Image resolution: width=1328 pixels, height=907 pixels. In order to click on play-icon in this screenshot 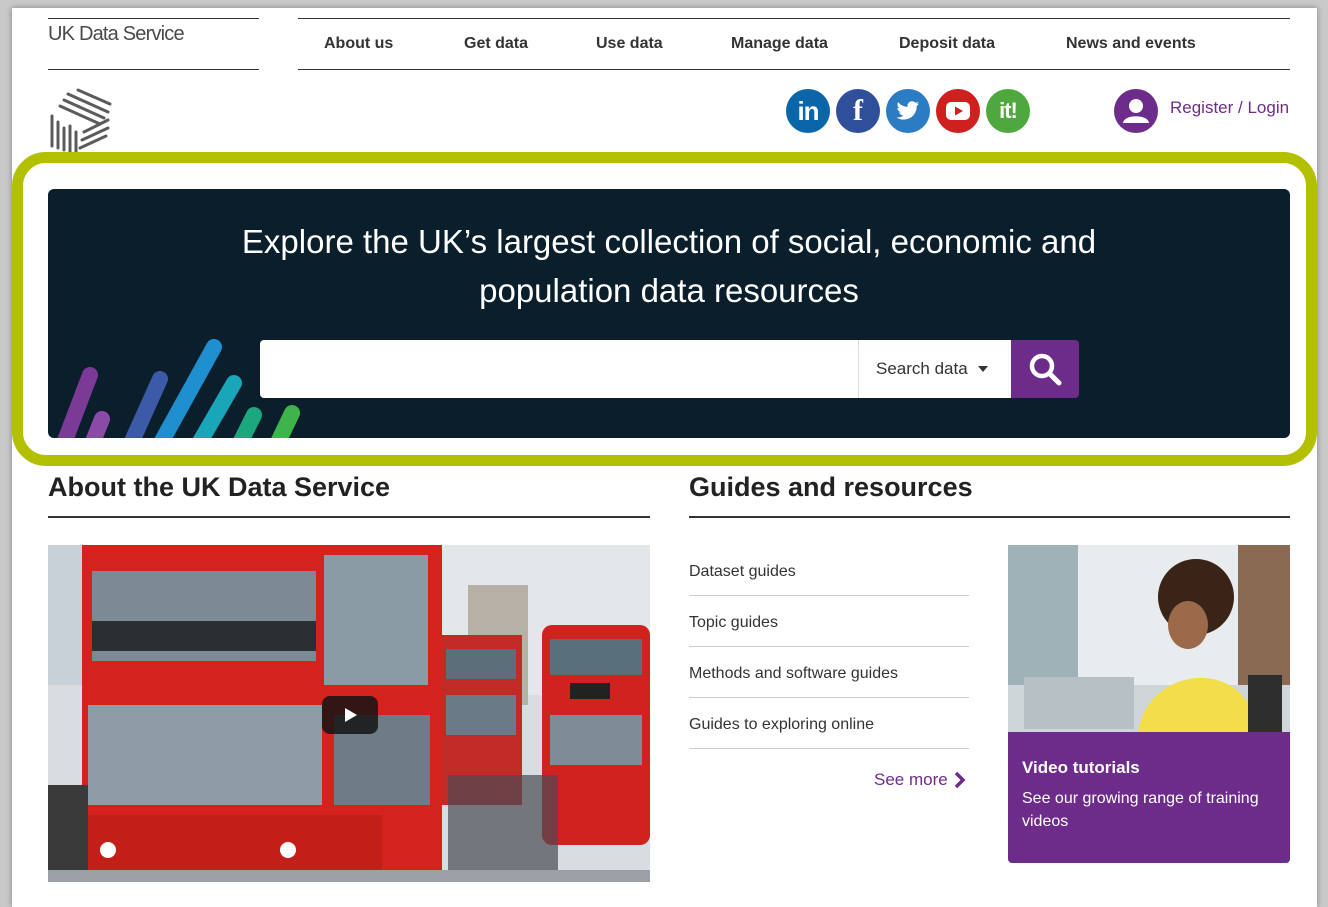, I will do `click(350, 715)`.